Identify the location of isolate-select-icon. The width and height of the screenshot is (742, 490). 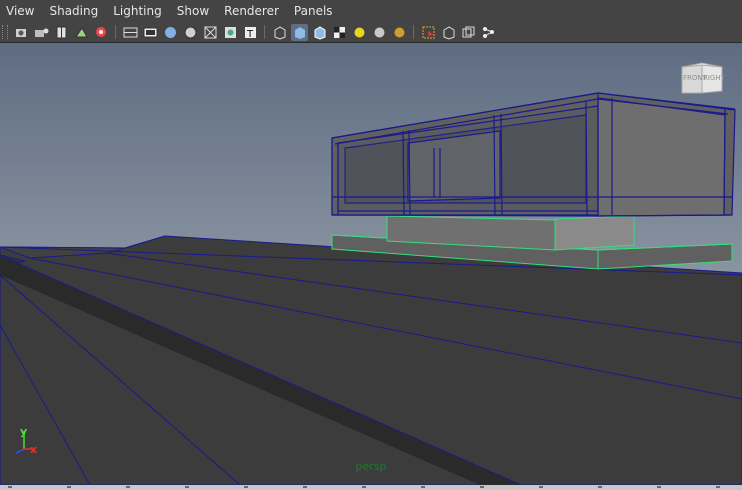
(428, 32).